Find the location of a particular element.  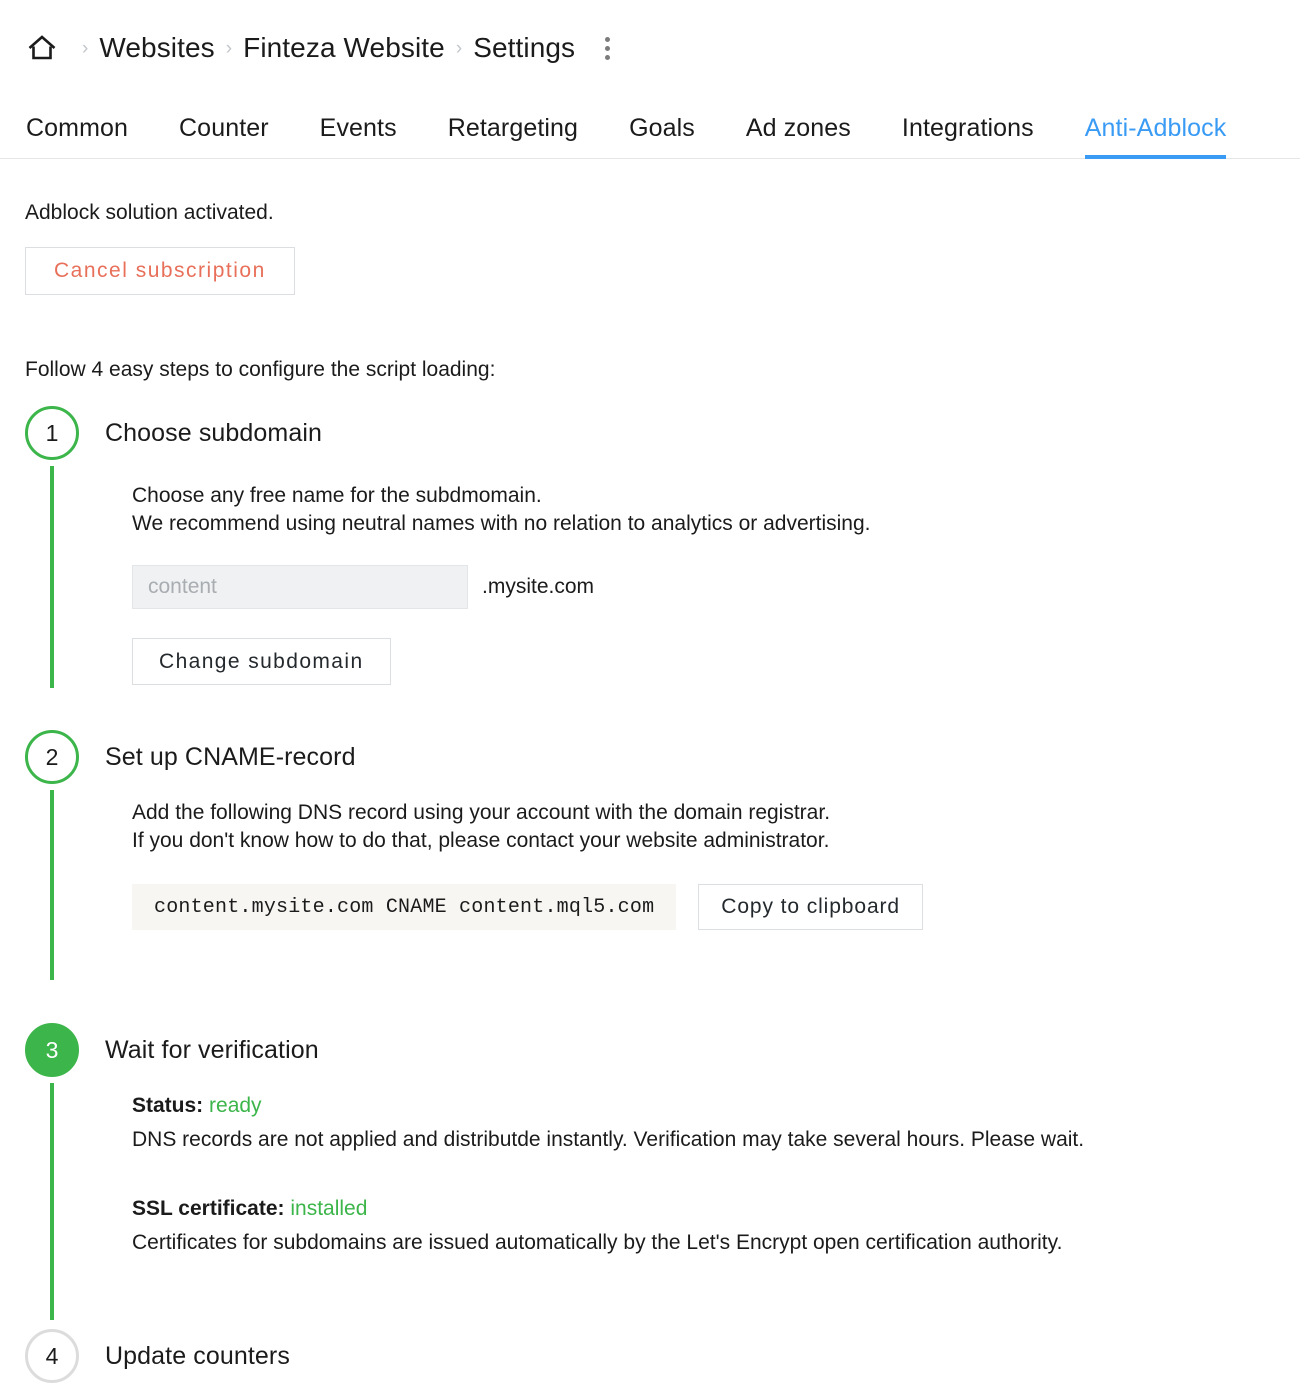

breadcrumb: › Websites › Finteza Website › Settings is located at coordinates (650, 48).